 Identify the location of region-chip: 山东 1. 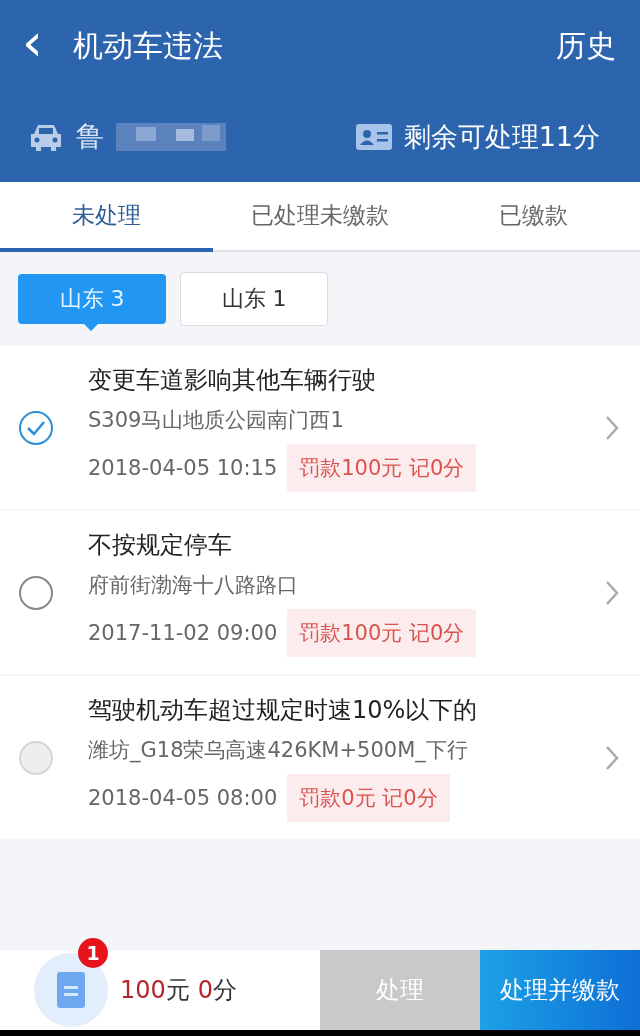
(254, 299).